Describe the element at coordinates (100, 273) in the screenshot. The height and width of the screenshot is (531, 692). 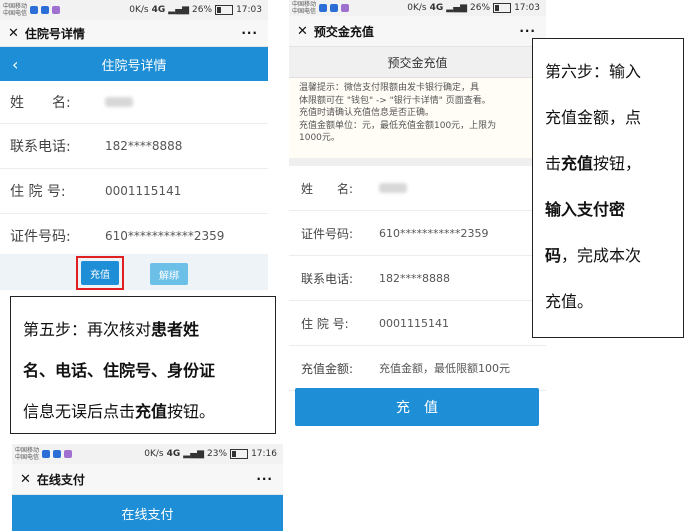
I see `recharge-button: 充值` at that location.